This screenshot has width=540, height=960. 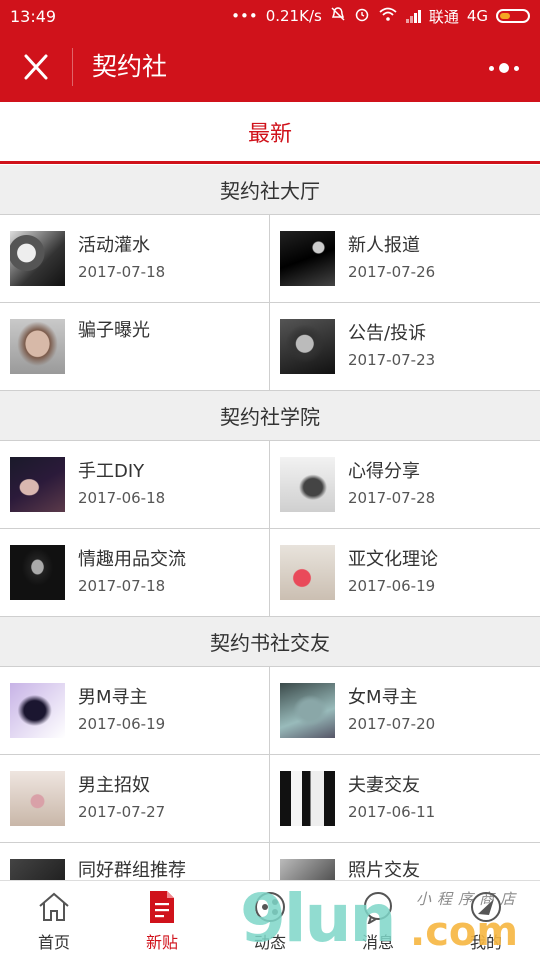 I want to click on forum-board-item: 同好群组推荐, so click(x=135, y=861).